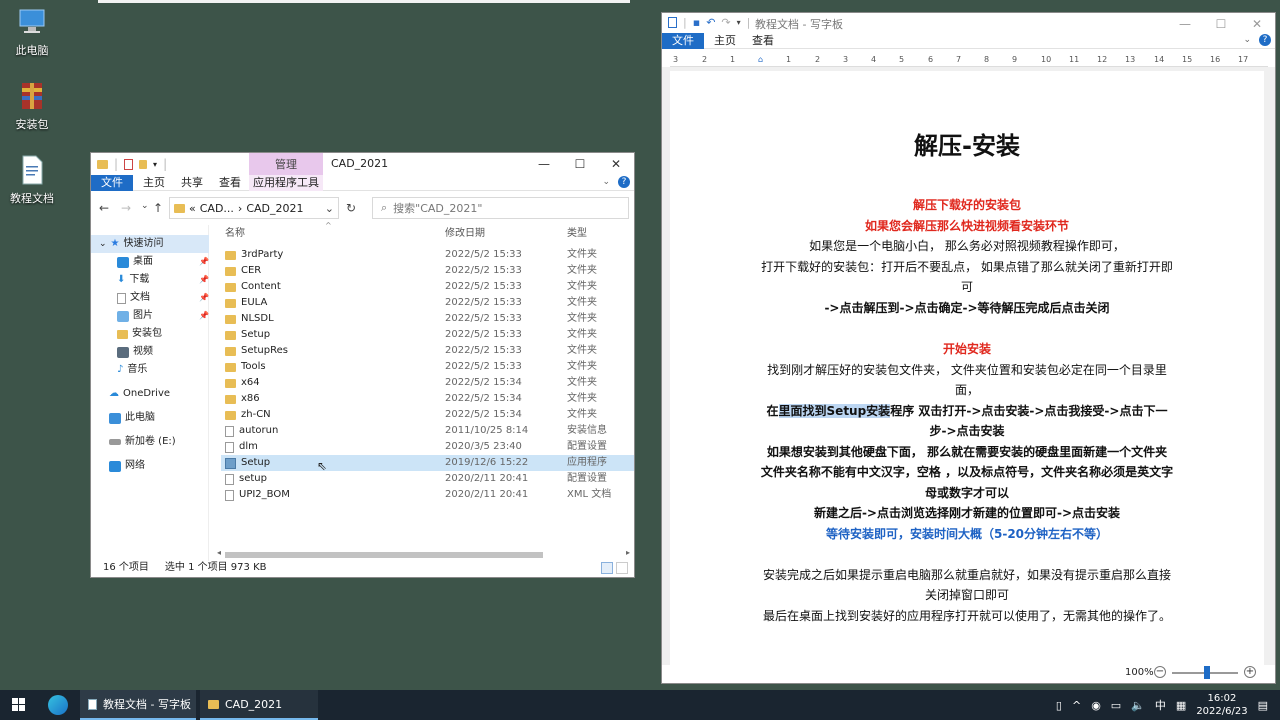  What do you see at coordinates (966, 390) in the screenshot?
I see `doc-line: 面，` at bounding box center [966, 390].